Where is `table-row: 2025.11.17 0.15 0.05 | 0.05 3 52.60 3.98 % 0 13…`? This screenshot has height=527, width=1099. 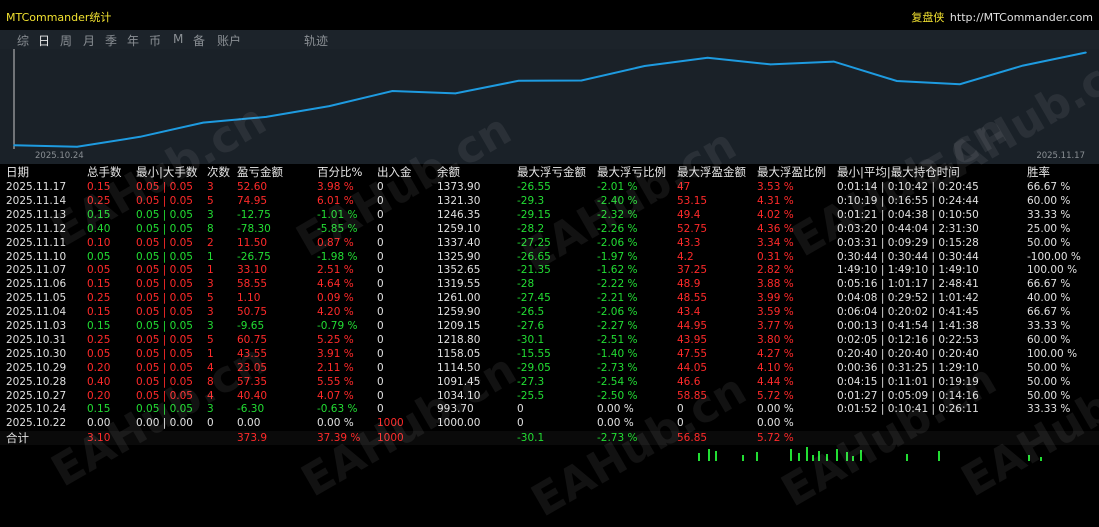
table-row: 2025.11.17 0.15 0.05 | 0.05 3 52.60 3.98 % 0 13… is located at coordinates (549, 187).